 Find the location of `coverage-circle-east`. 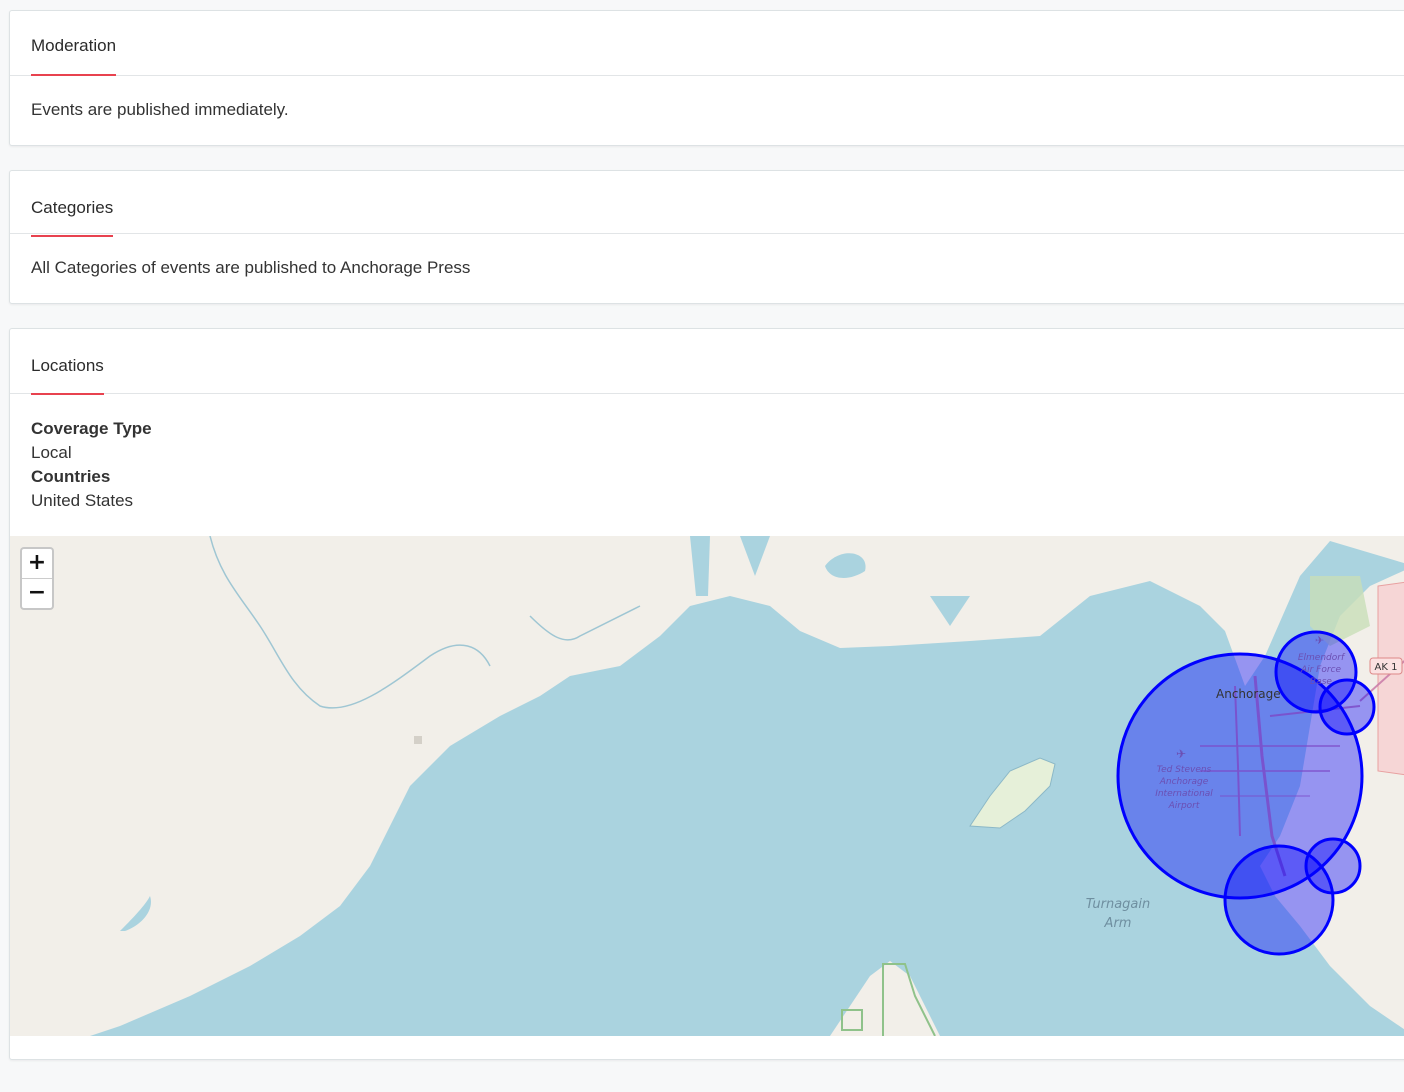

coverage-circle-east is located at coordinates (1347, 707).